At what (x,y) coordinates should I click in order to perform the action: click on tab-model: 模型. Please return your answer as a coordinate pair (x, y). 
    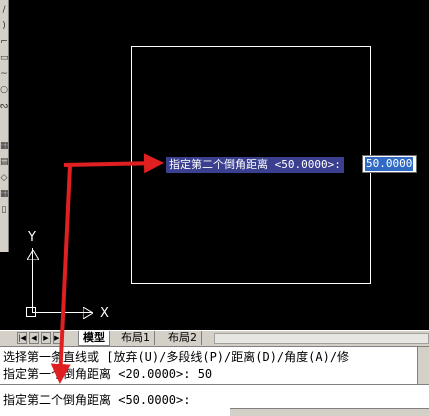
    Looking at the image, I should click on (94, 338).